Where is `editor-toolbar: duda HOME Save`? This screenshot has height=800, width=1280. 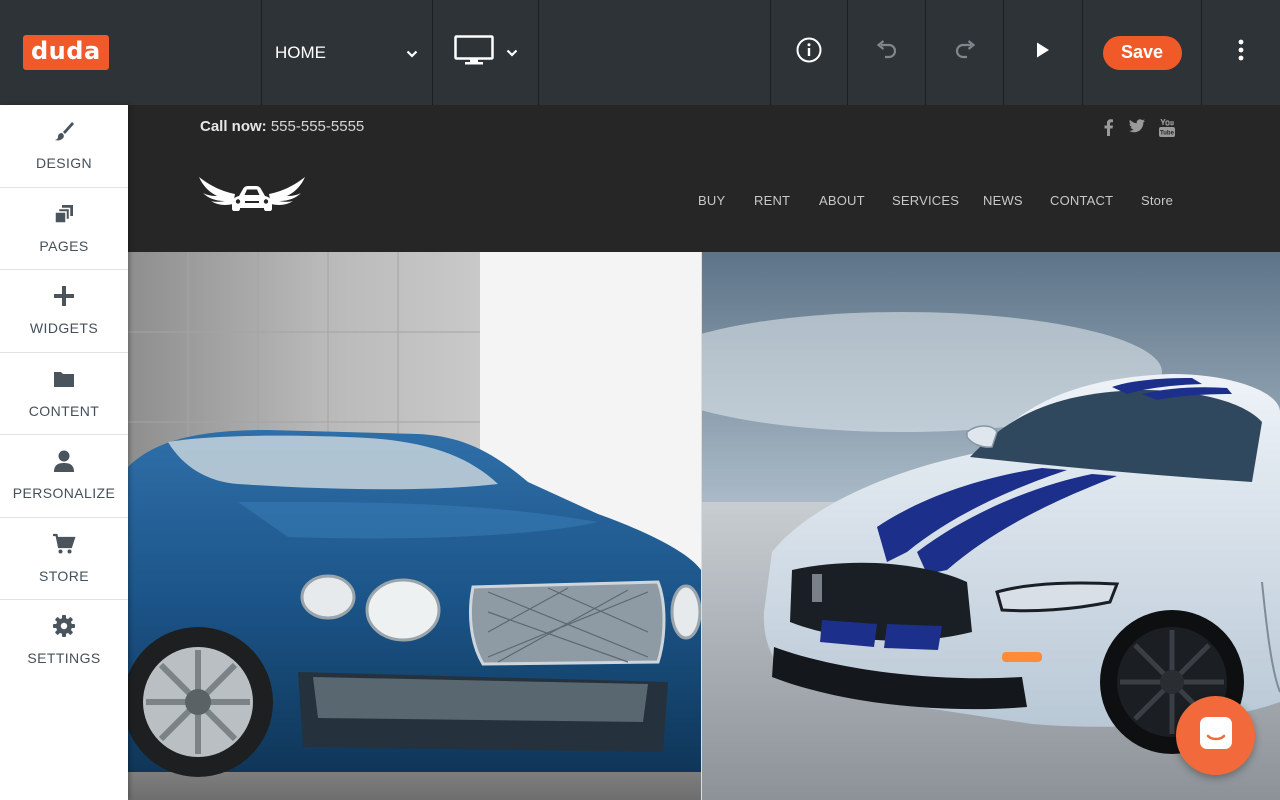 editor-toolbar: duda HOME Save is located at coordinates (640, 52).